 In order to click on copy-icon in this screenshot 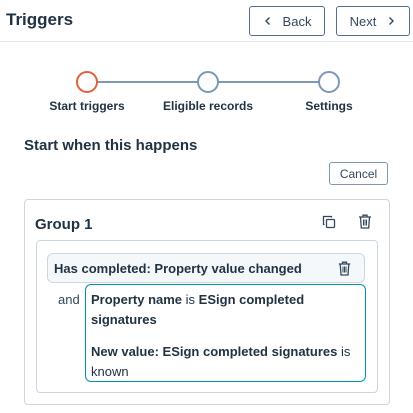, I will do `click(329, 222)`.